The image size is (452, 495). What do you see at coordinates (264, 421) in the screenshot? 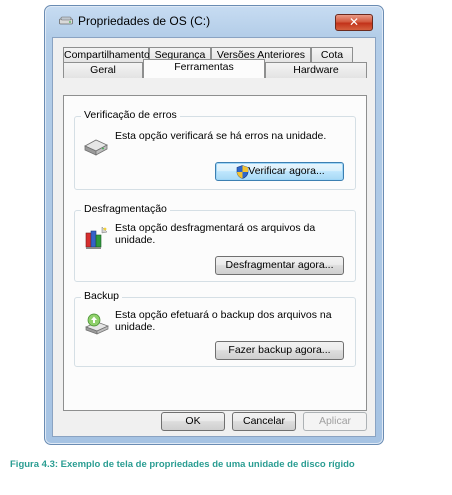
I see `cancel-button: Cancelar` at bounding box center [264, 421].